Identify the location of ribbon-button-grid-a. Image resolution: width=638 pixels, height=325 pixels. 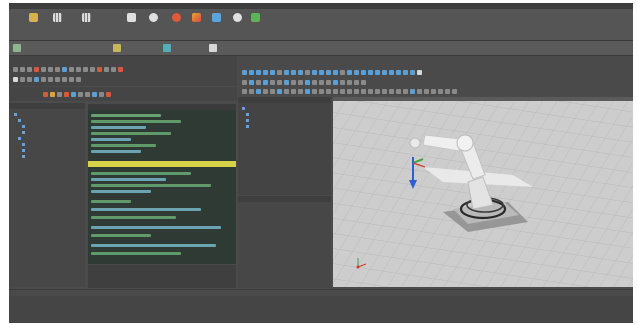
(57, 17).